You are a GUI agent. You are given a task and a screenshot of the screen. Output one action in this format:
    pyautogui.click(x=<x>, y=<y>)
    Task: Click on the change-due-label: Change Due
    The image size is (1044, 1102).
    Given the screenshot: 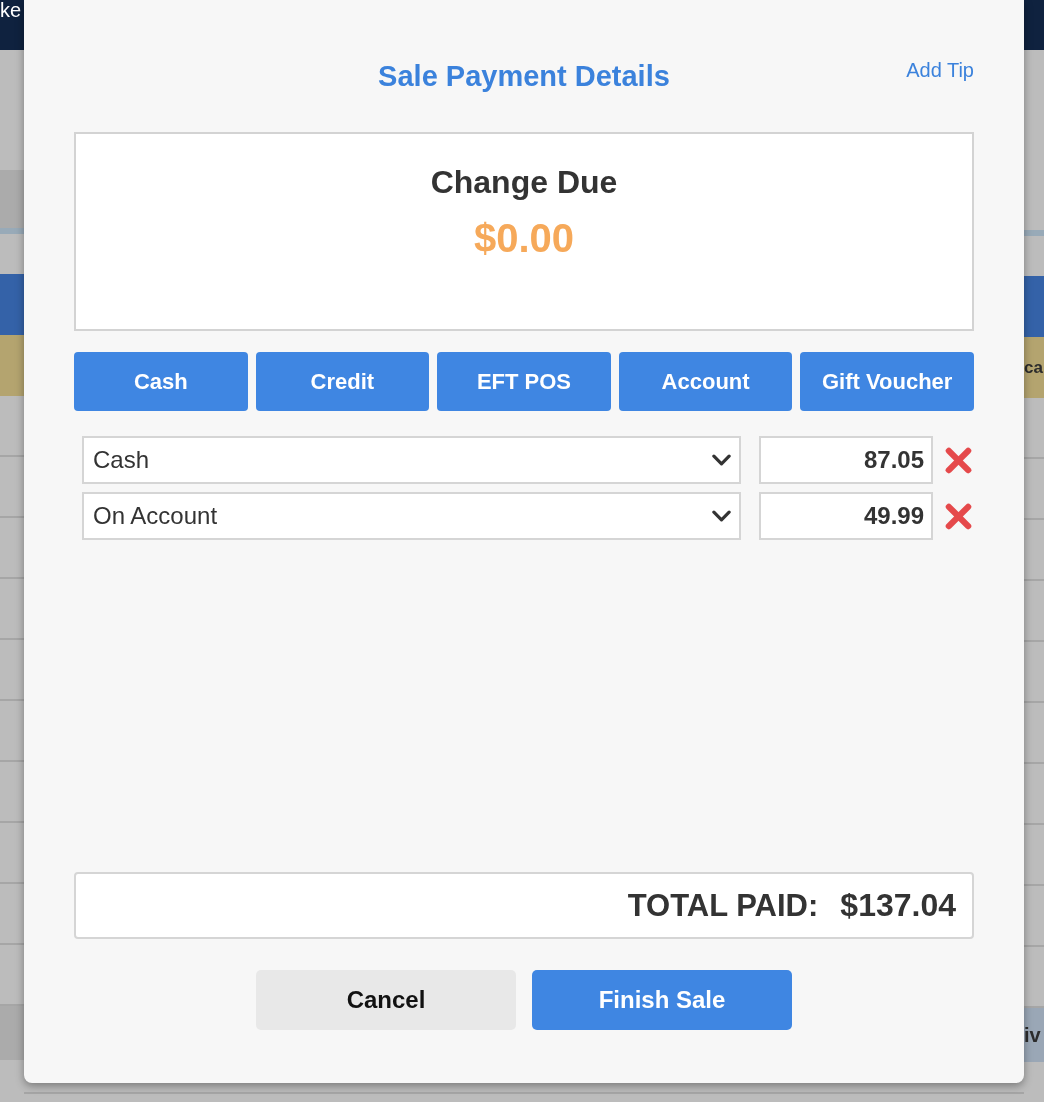 What is the action you would take?
    pyautogui.click(x=524, y=182)
    